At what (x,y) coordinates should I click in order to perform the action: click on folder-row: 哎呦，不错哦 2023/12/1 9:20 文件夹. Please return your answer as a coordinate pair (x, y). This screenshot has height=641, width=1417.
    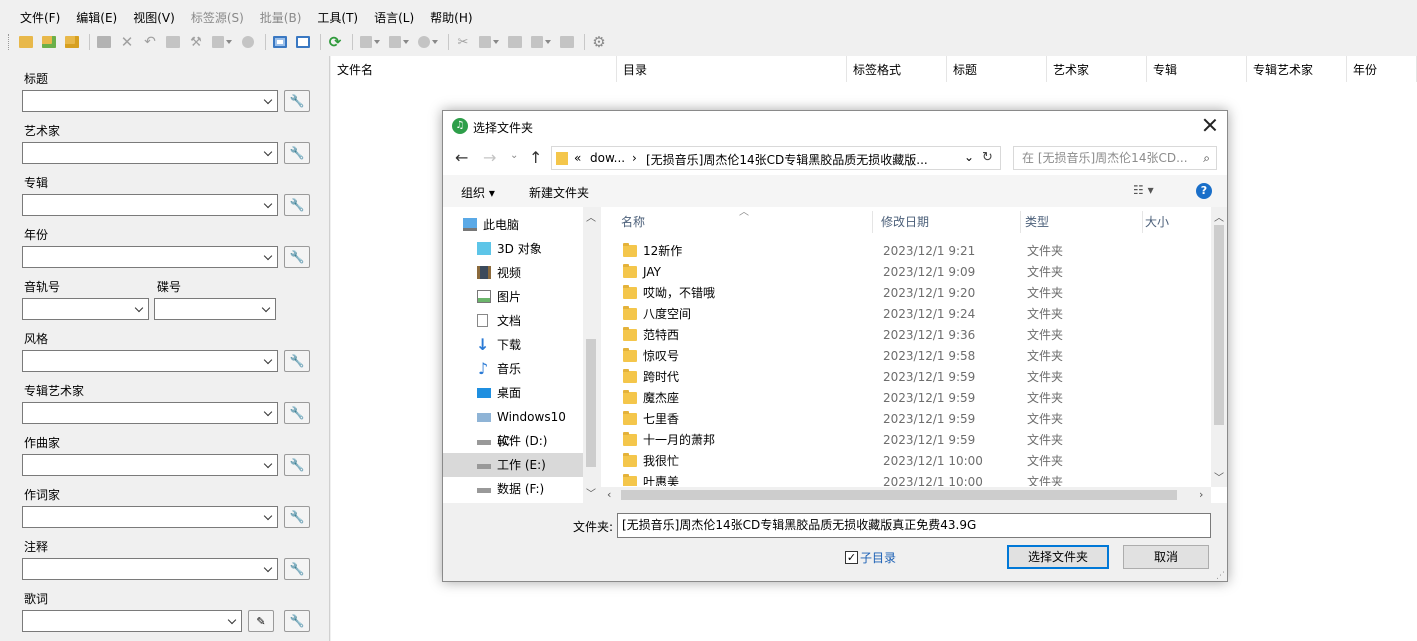
    Looking at the image, I should click on (907, 293).